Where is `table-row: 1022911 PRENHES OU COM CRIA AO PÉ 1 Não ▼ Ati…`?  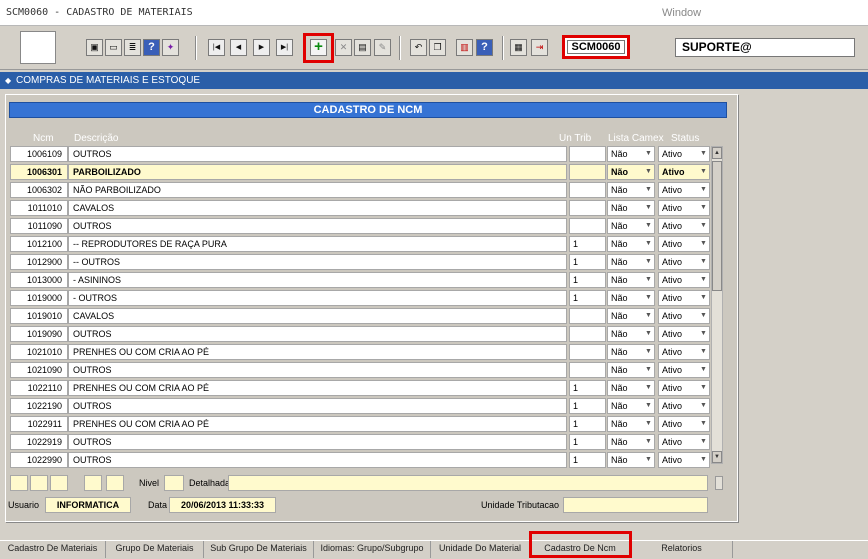 table-row: 1022911 PRENHES OU COM CRIA AO PÉ 1 Não ▼ Ati… is located at coordinates (360, 424).